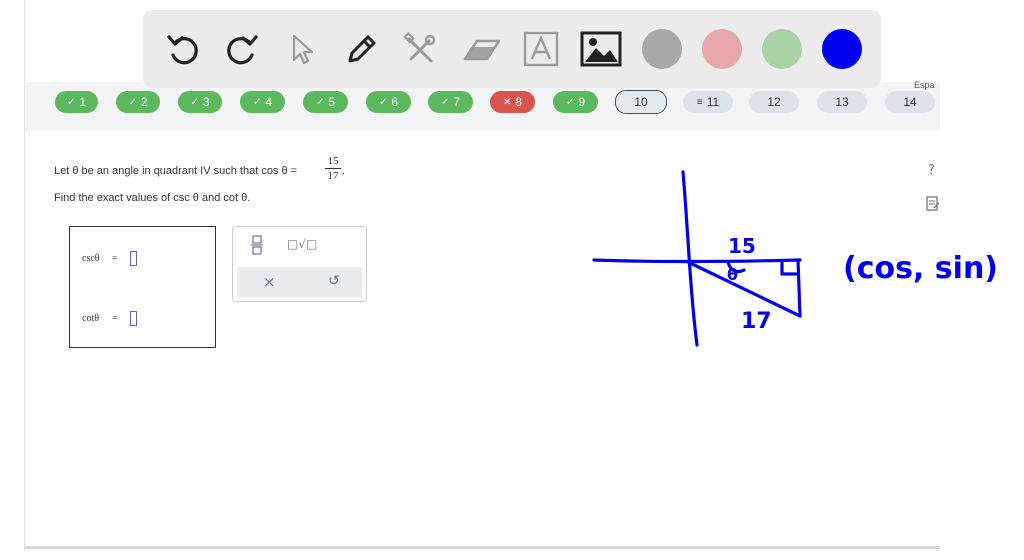 This screenshot has height=560, width=1024. I want to click on sketch-right-angle-mark, so click(789, 268).